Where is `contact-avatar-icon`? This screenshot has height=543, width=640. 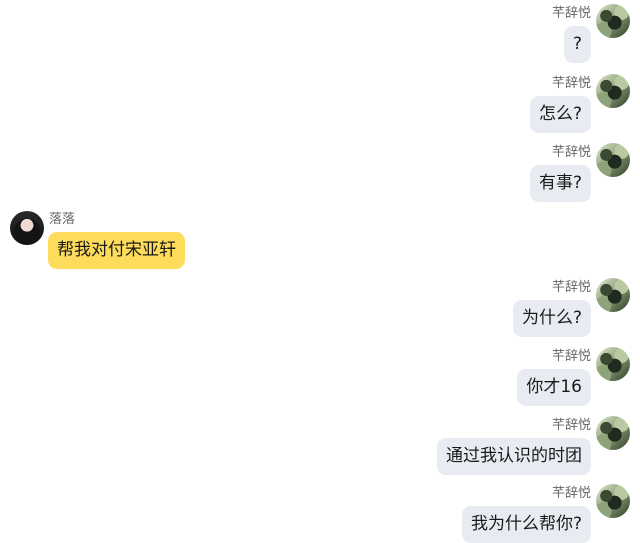 contact-avatar-icon is located at coordinates (27, 228).